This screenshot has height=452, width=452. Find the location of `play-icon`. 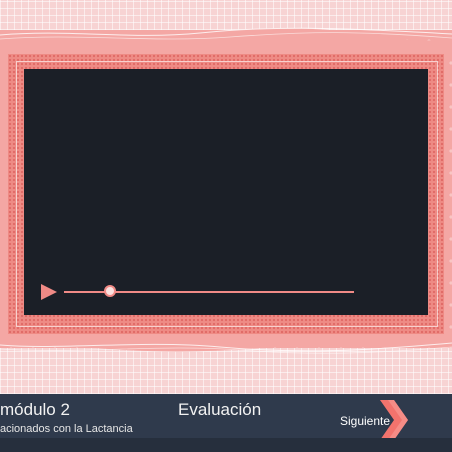

play-icon is located at coordinates (49, 292).